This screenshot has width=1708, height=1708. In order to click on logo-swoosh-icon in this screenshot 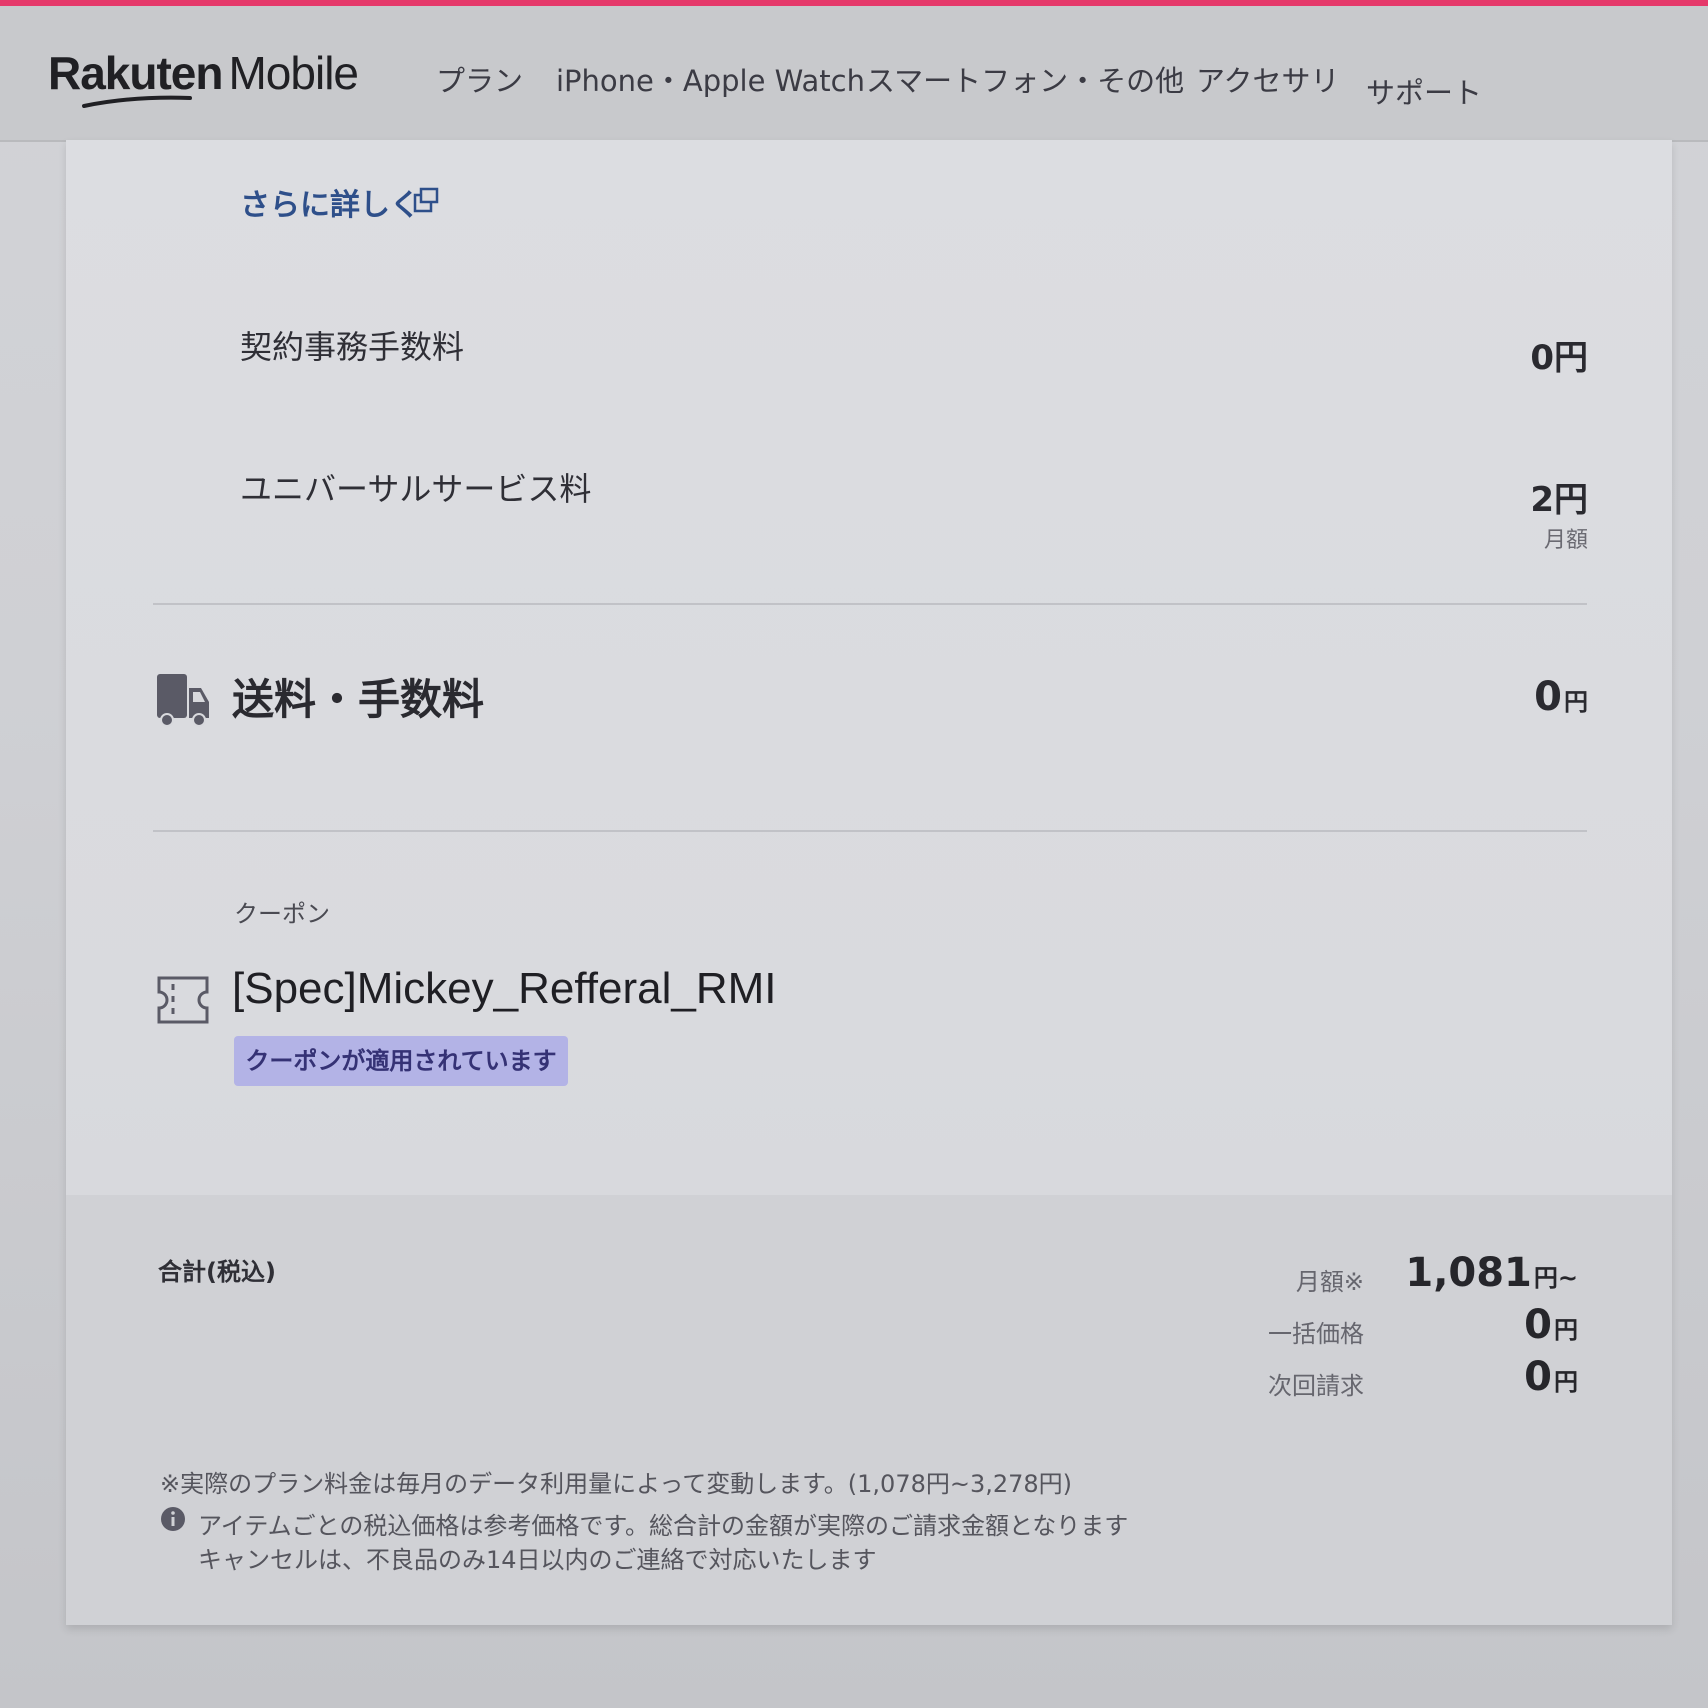, I will do `click(137, 101)`.